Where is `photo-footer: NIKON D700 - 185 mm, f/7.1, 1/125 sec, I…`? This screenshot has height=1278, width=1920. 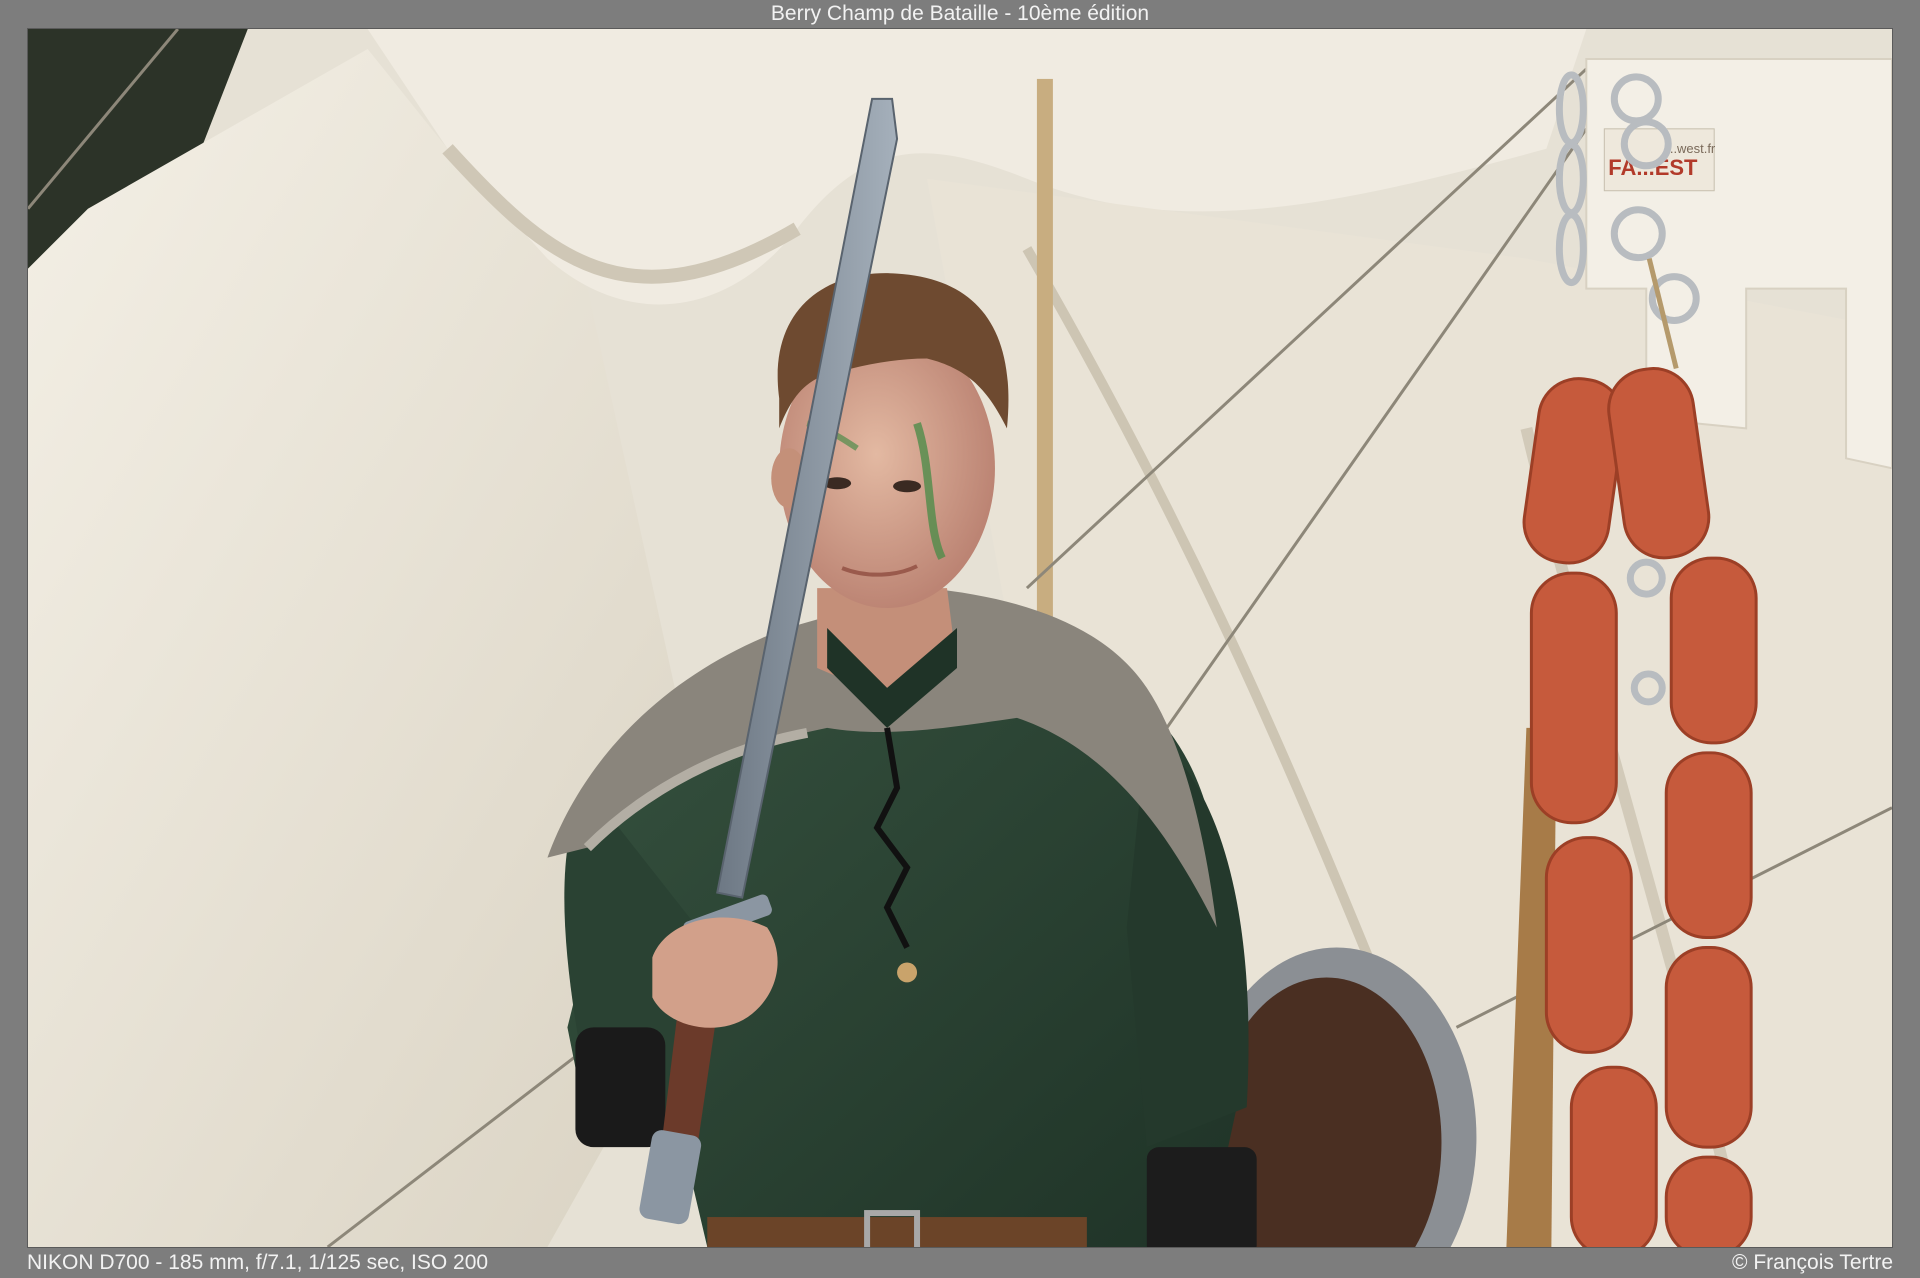
photo-footer: NIKON D700 - 185 mm, f/7.1, 1/125 sec, I… is located at coordinates (960, 1263).